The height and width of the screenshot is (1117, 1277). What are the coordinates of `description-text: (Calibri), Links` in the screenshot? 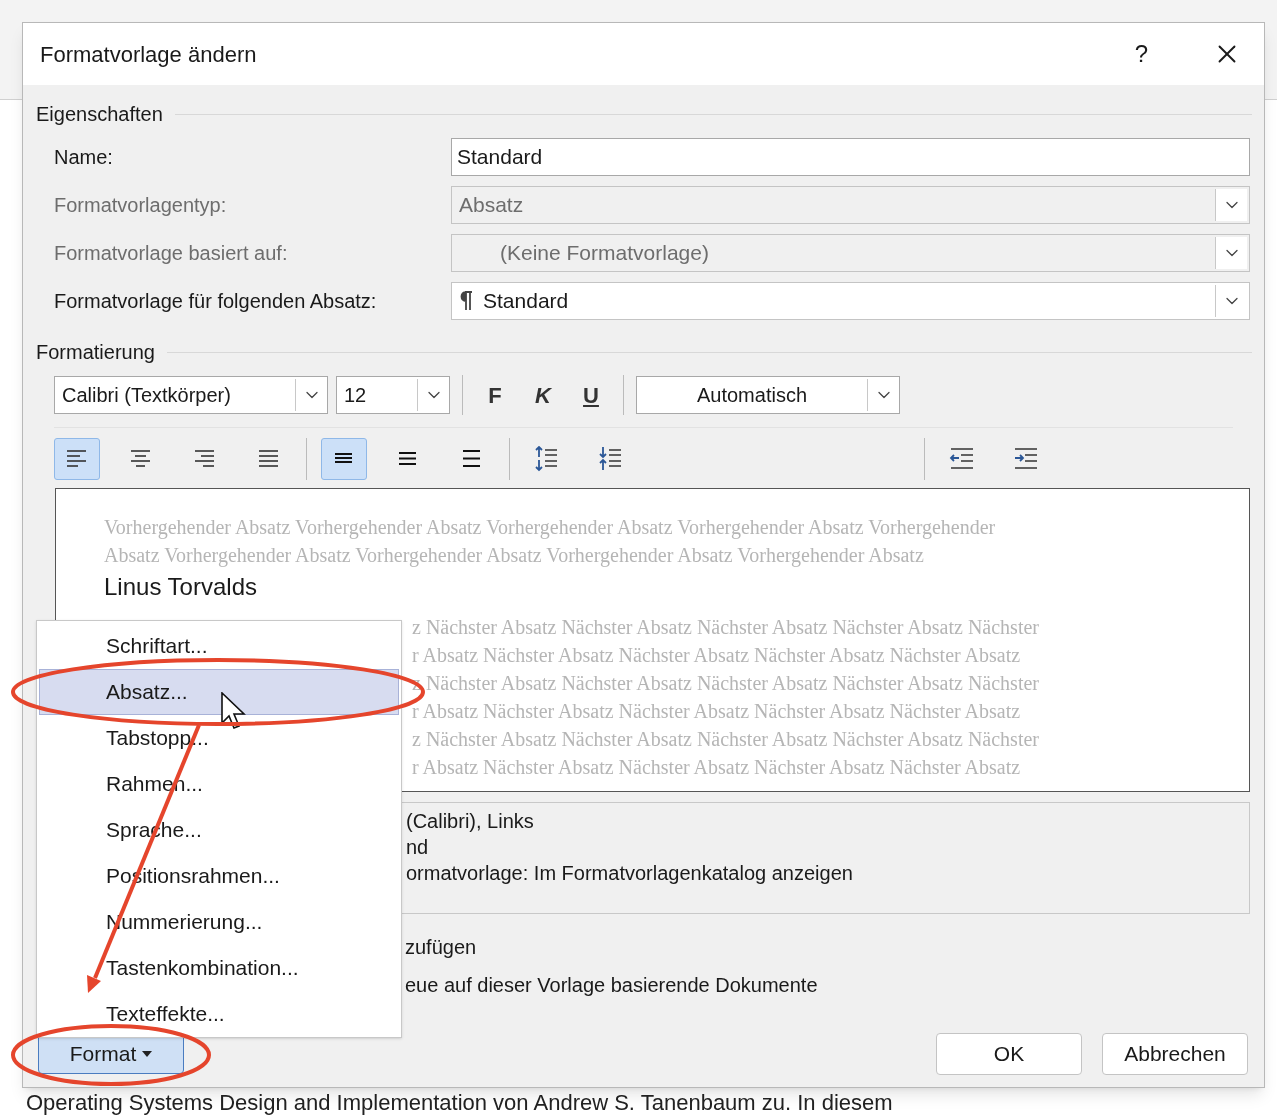 It's located at (470, 821).